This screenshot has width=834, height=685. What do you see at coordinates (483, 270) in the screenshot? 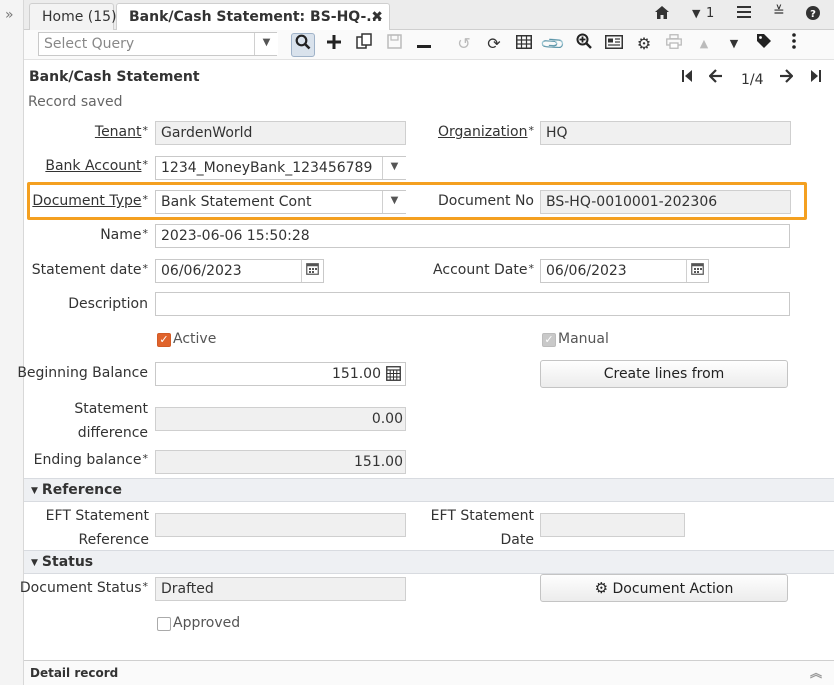
I see `account-date-label: Account Date*` at bounding box center [483, 270].